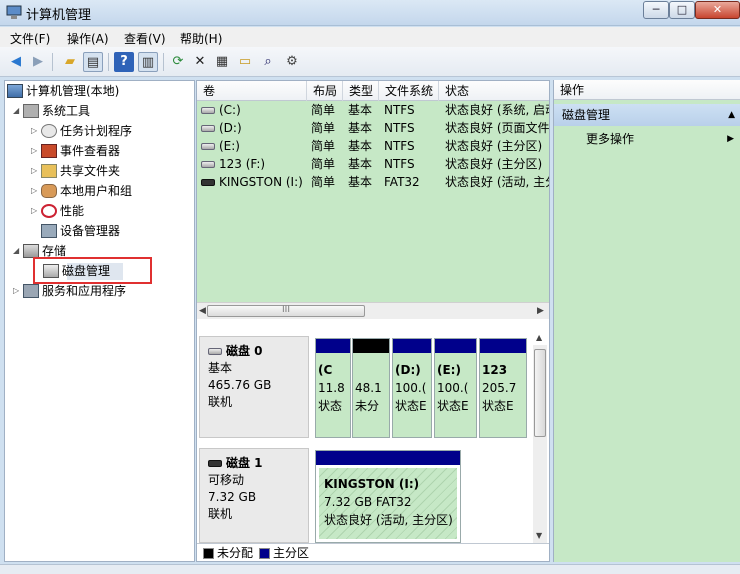 Image resolution: width=740 pixels, height=574 pixels. What do you see at coordinates (31, 250) in the screenshot?
I see `storage-icon` at bounding box center [31, 250].